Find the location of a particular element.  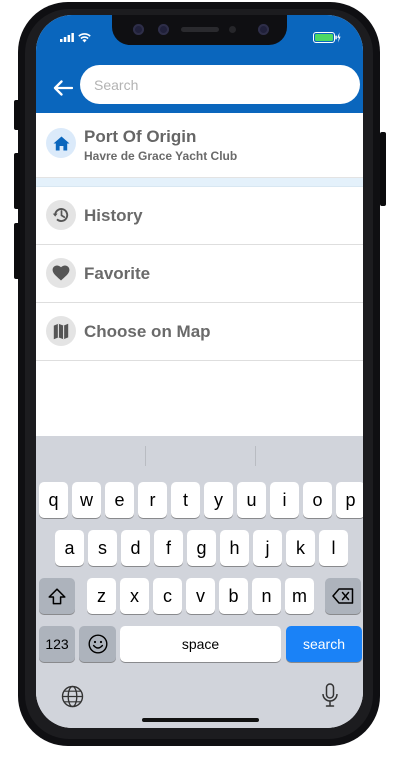

front-camera-icon is located at coordinates (138, 29).